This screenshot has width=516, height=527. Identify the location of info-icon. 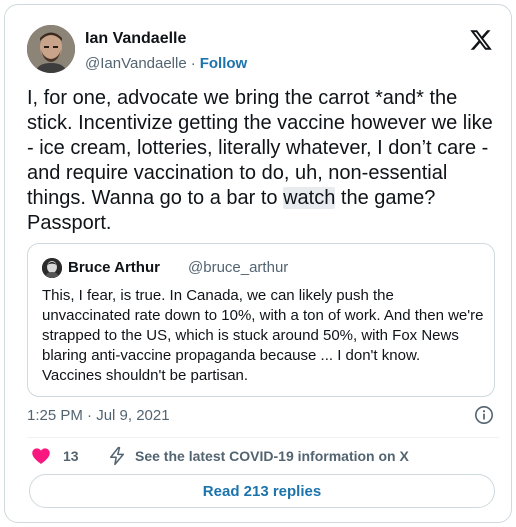
(484, 415).